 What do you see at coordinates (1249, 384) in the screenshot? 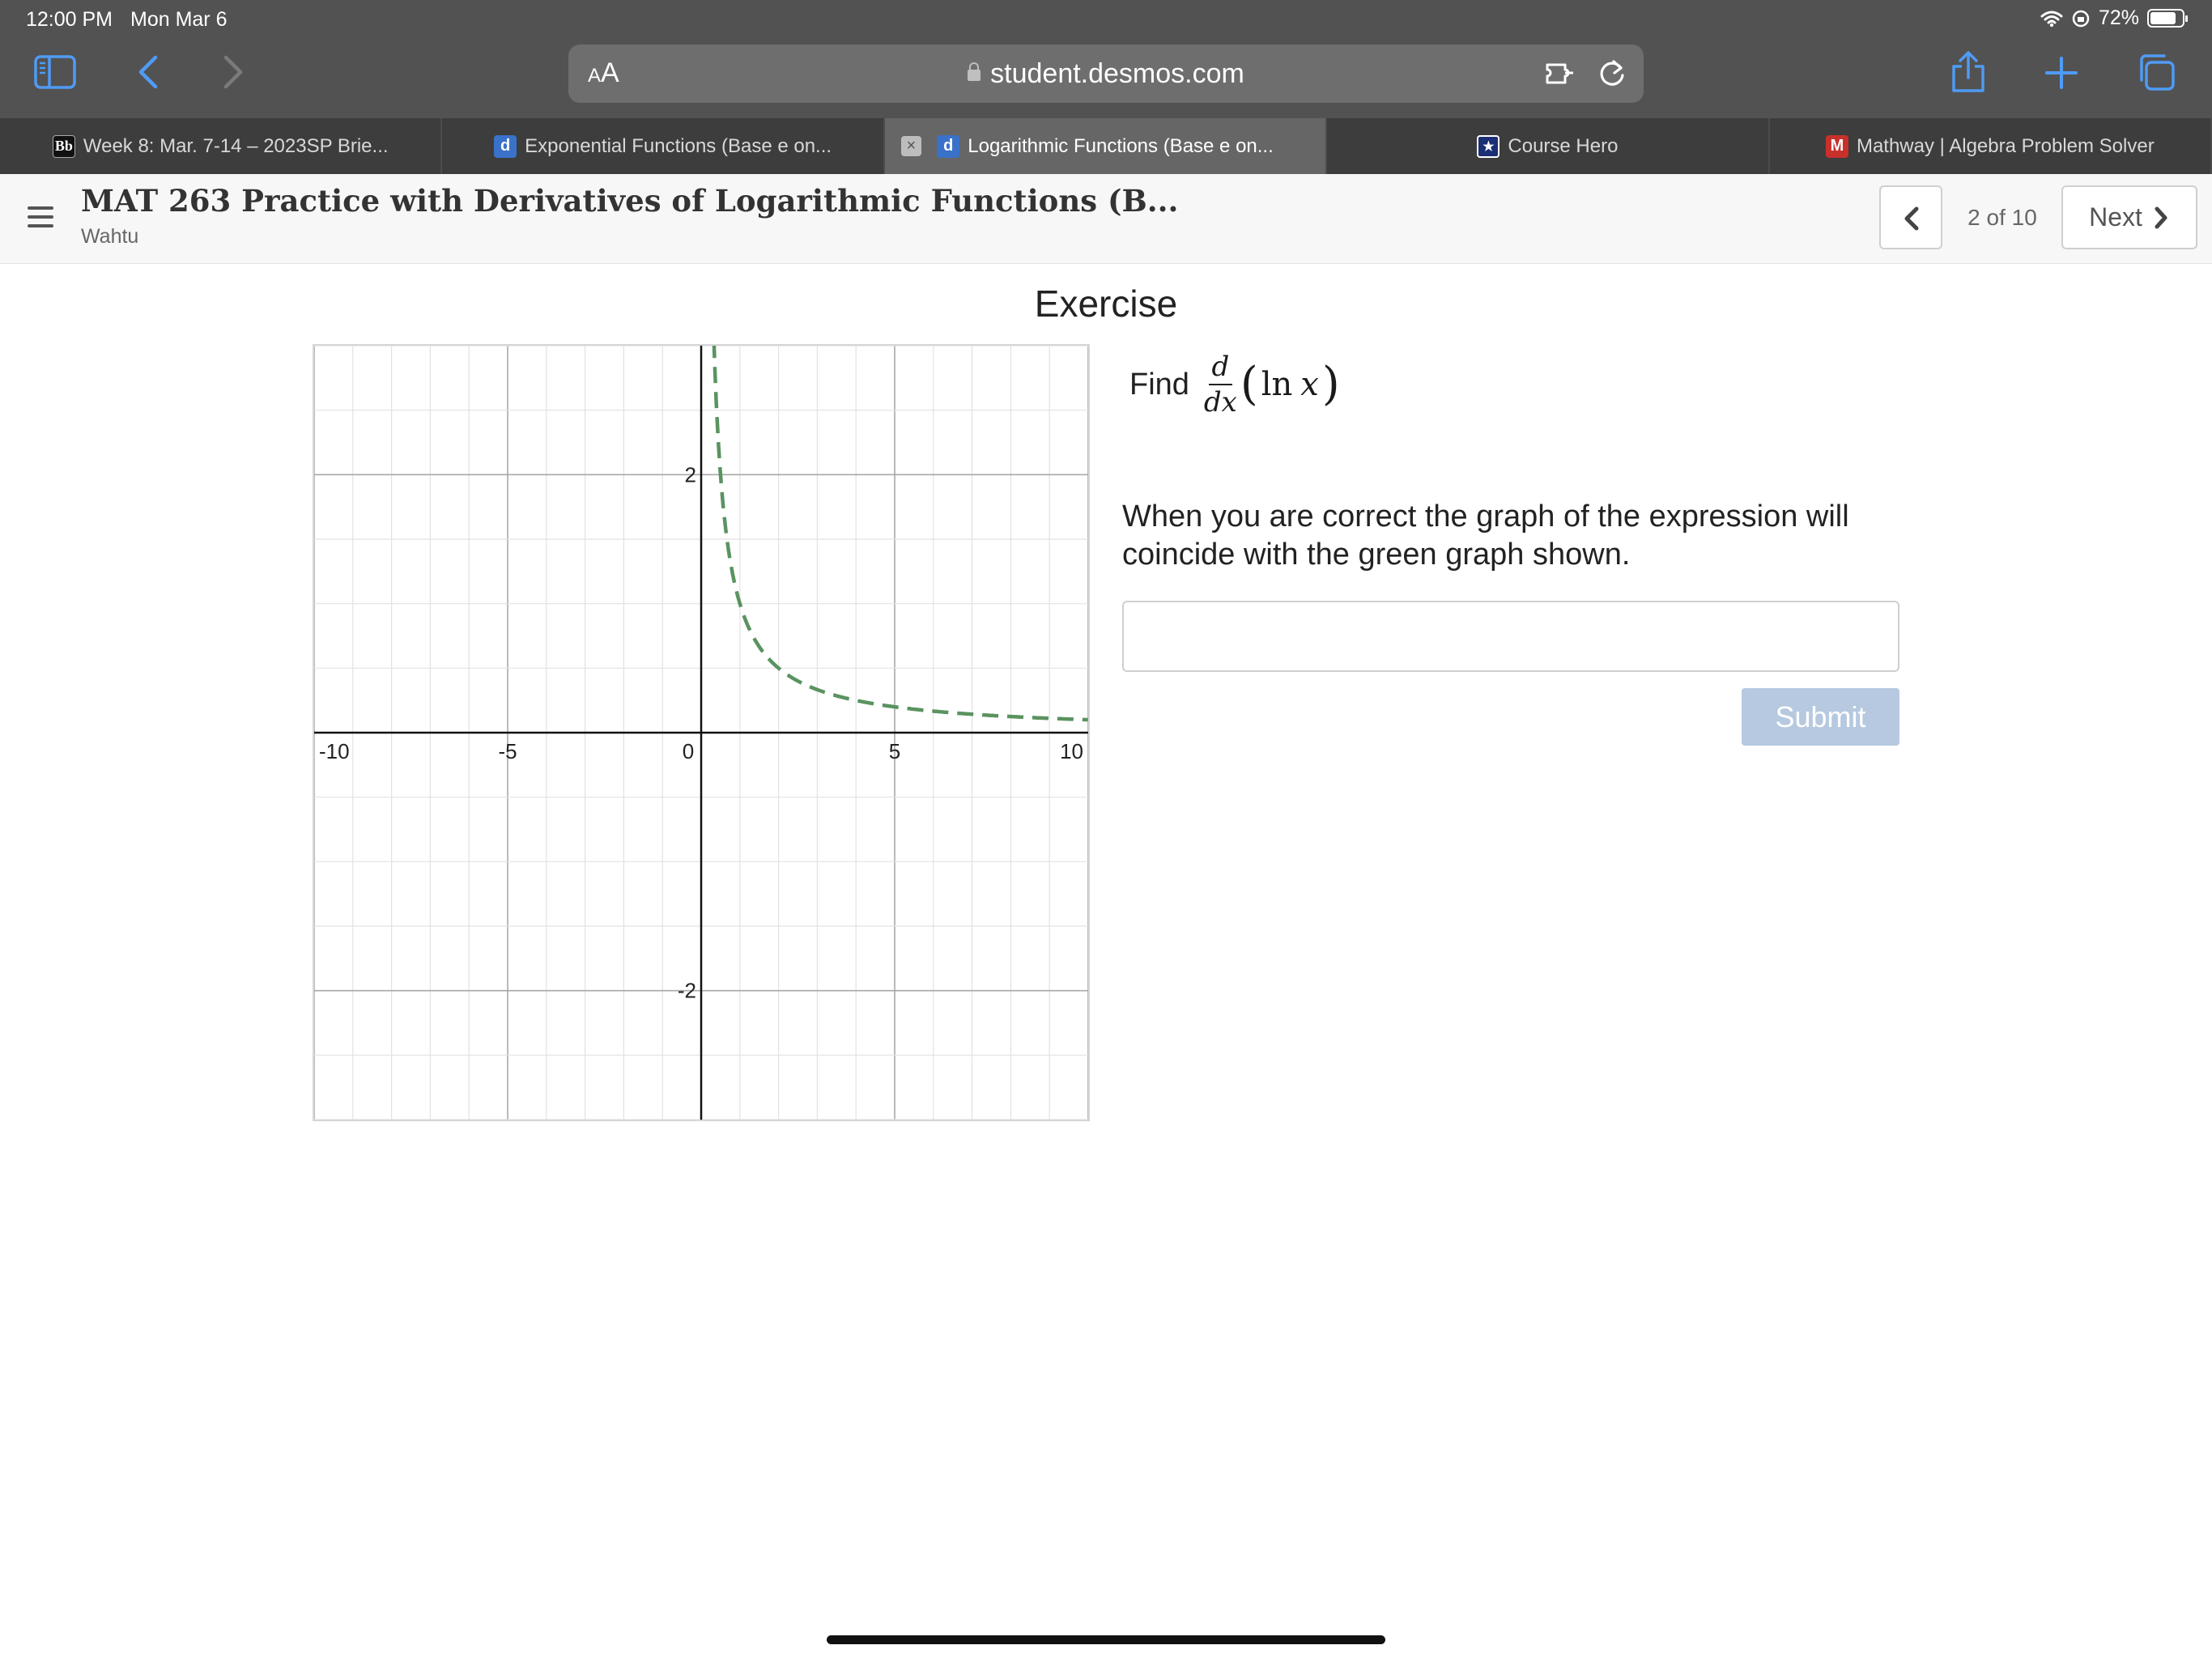
I see `open-paren: (` at bounding box center [1249, 384].